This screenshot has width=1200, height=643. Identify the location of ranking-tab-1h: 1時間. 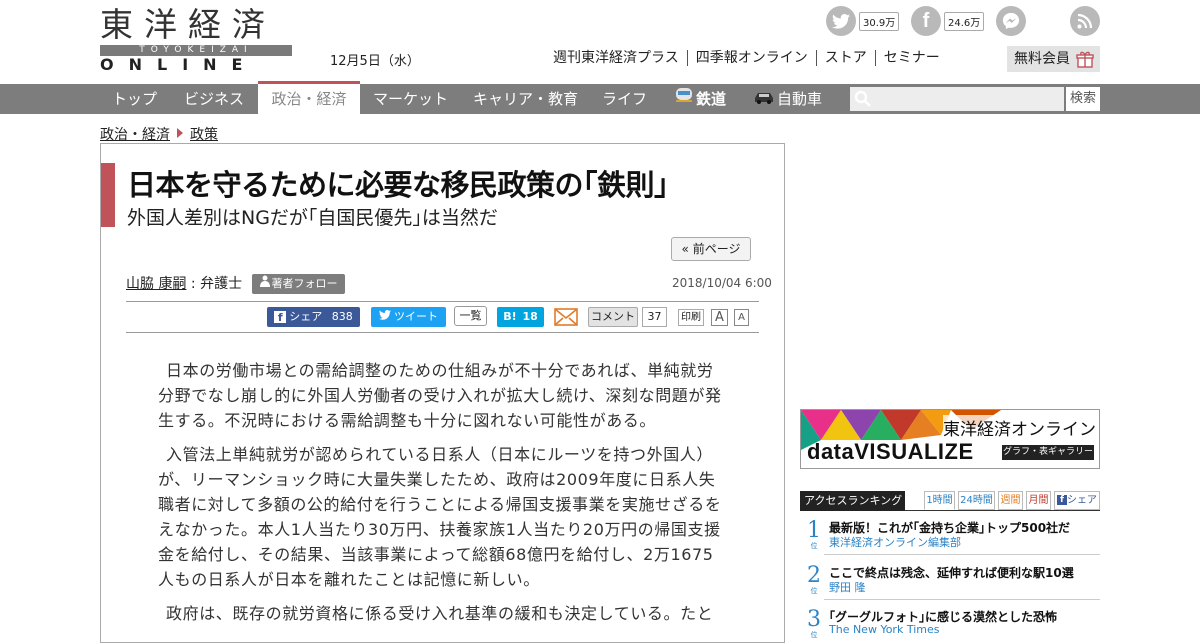
(939, 500).